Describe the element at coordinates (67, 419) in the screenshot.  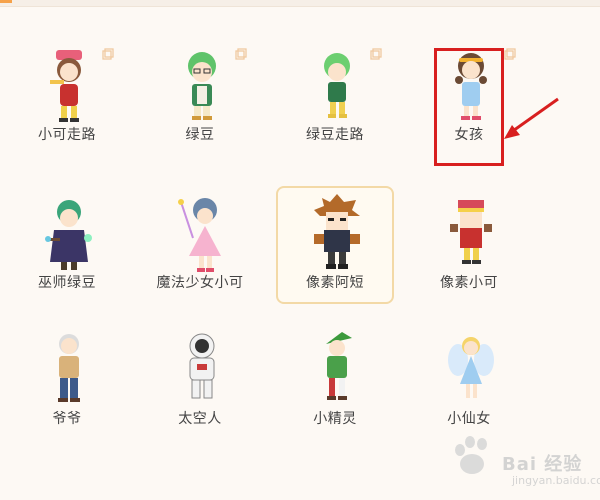
I see `character-label: 爷爷` at that location.